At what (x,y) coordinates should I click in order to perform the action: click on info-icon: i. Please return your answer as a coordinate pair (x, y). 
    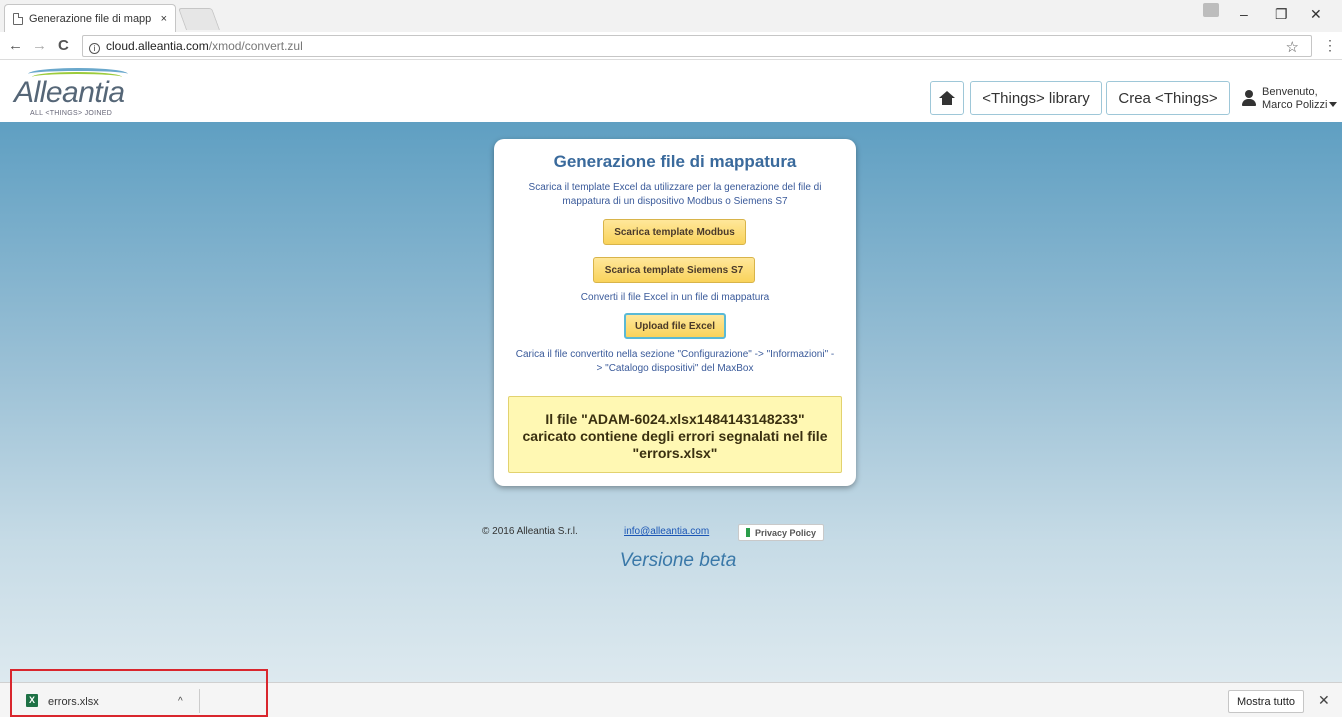
    Looking at the image, I should click on (94, 48).